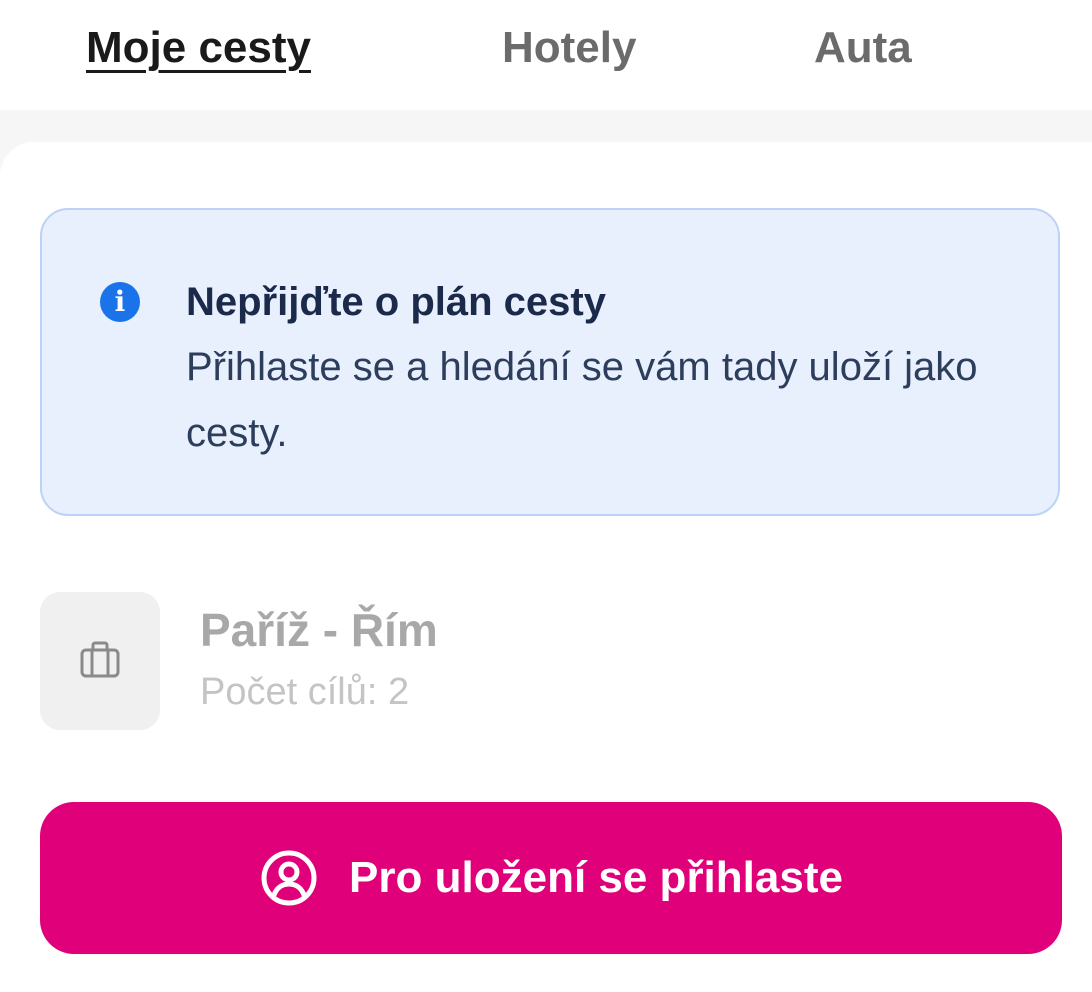  I want to click on trip-title: Paříž - Řím, so click(319, 630).